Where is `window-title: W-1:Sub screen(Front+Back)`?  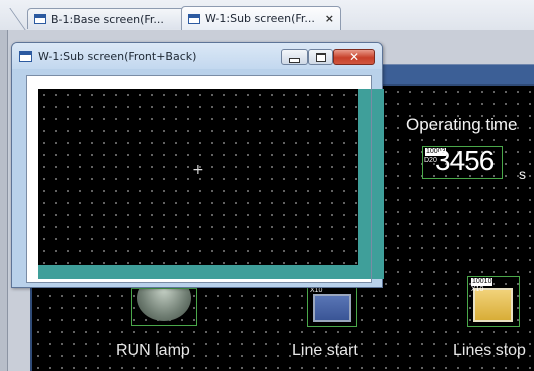 window-title: W-1:Sub screen(Front+Back) is located at coordinates (117, 56).